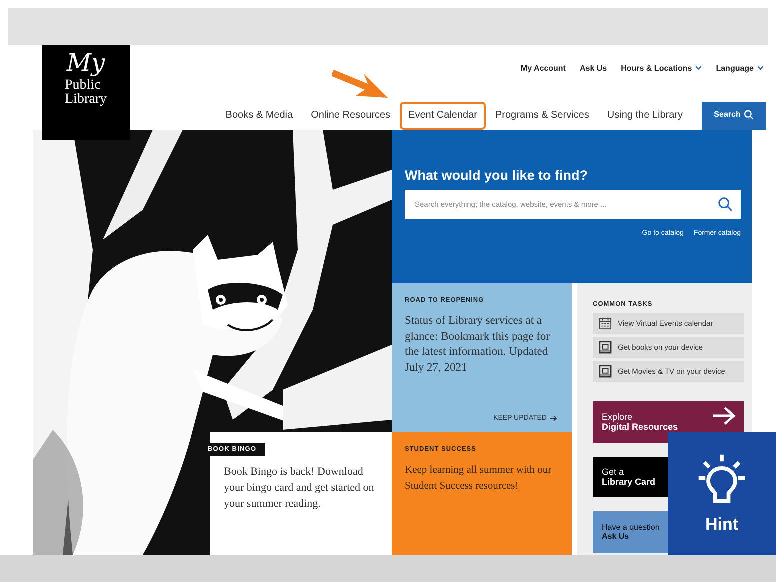 The width and height of the screenshot is (776, 582). What do you see at coordinates (629, 482) in the screenshot?
I see `promo-title: Library Card` at bounding box center [629, 482].